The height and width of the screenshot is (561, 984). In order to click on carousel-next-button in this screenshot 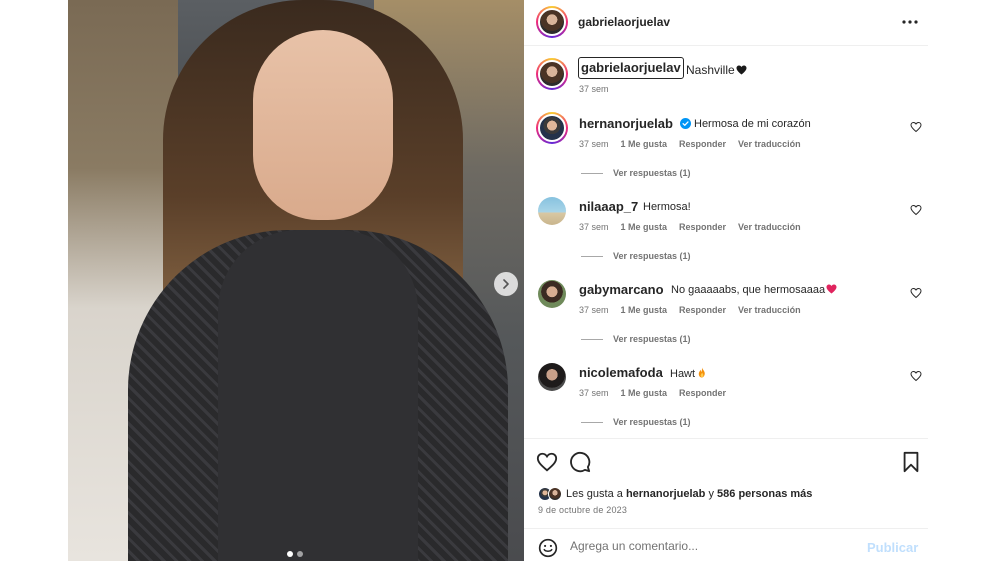, I will do `click(506, 284)`.